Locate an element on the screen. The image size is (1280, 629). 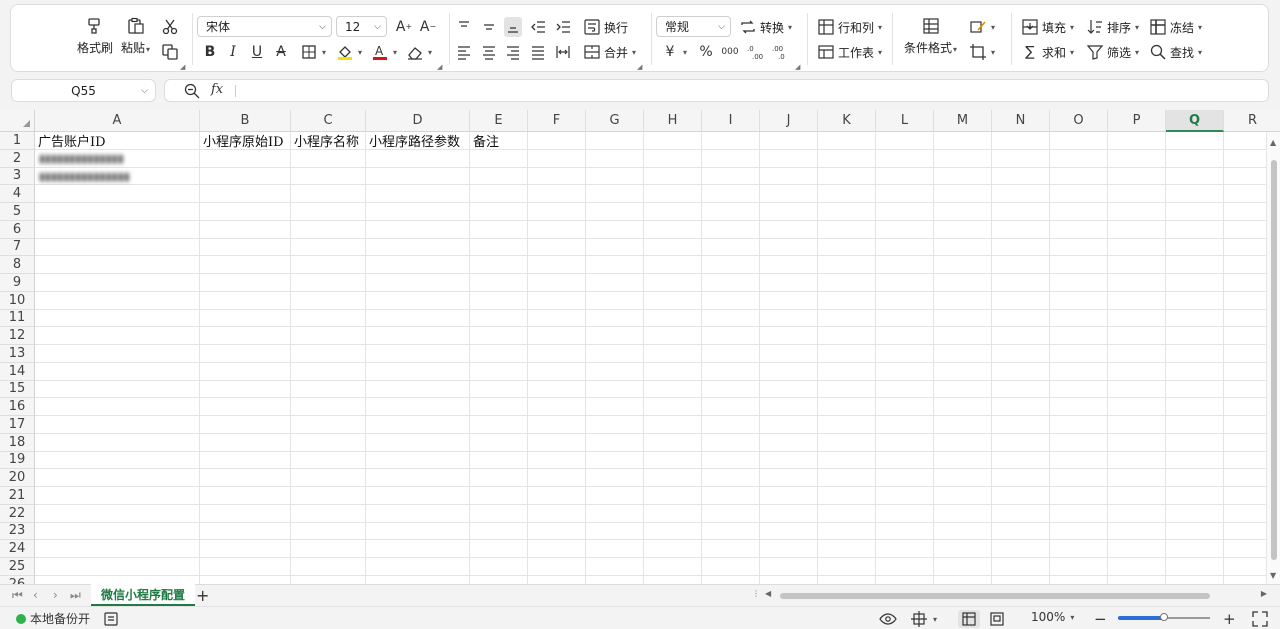
row-header-15: 15 is located at coordinates (17, 389).